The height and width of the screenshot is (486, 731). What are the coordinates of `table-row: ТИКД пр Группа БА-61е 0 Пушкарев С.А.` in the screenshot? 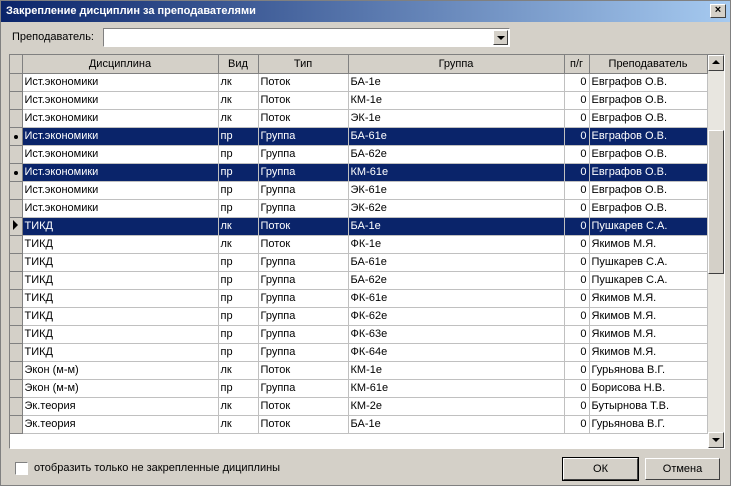 It's located at (359, 262).